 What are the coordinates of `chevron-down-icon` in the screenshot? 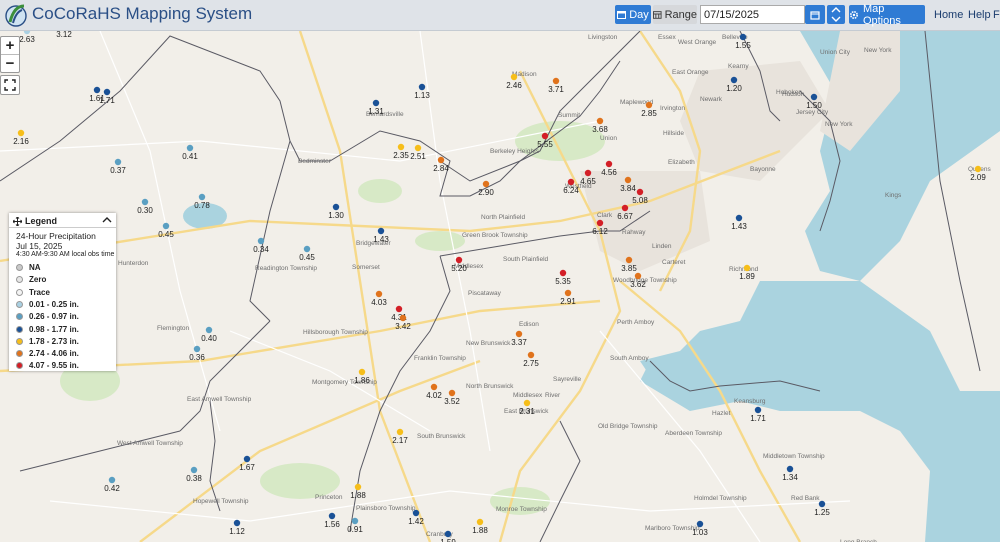 It's located at (836, 19).